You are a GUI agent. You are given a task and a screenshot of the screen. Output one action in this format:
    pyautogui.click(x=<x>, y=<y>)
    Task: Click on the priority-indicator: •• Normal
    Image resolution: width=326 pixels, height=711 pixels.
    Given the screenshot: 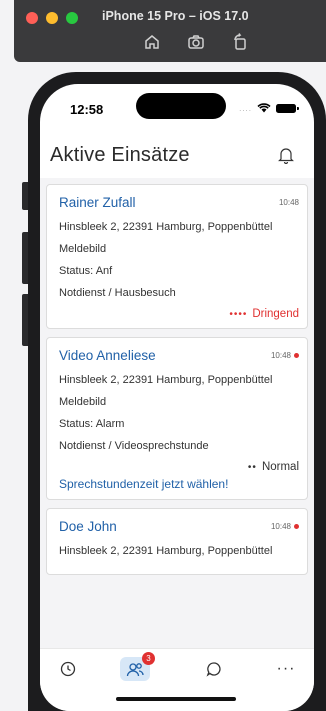 What is the action you would take?
    pyautogui.click(x=179, y=467)
    